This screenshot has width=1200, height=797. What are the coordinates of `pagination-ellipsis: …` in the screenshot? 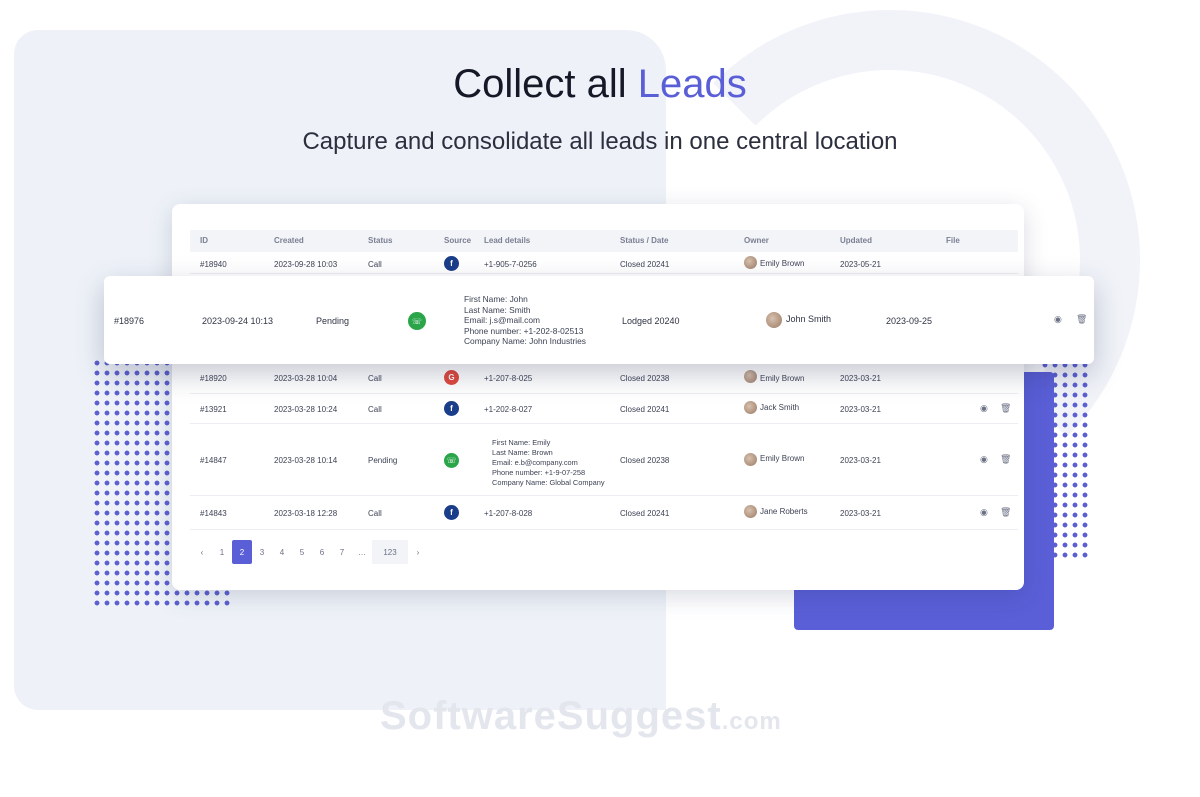 It's located at (362, 552).